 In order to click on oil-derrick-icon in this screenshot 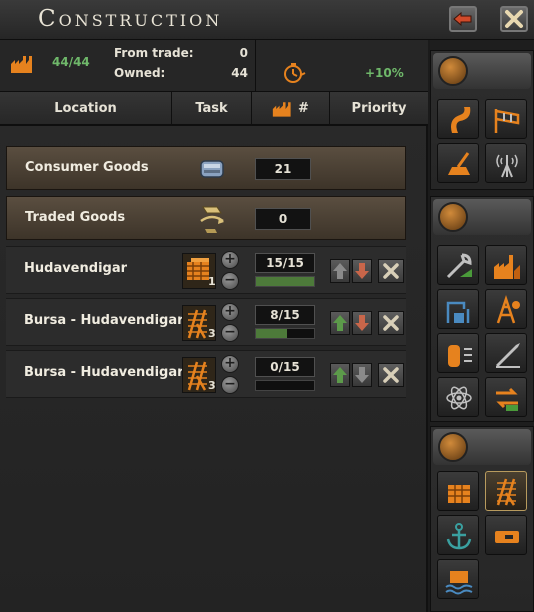, I will do `click(508, 309)`.